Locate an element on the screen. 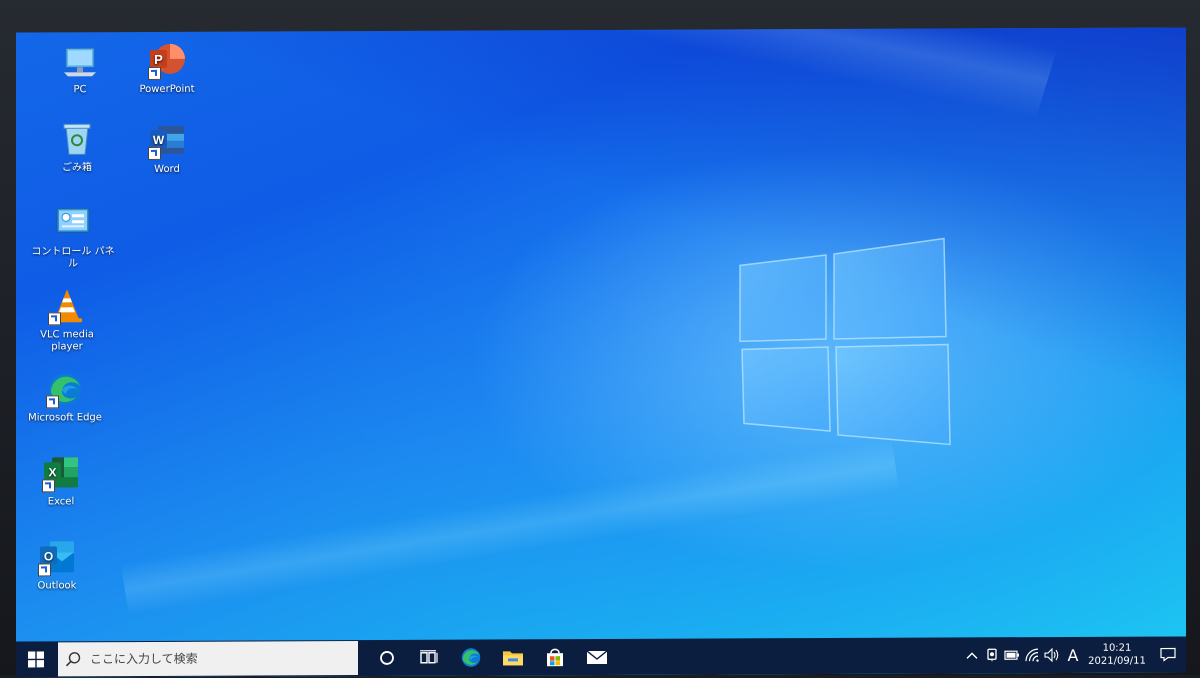 The image size is (1200, 678). desktop-icon-label: Word is located at coordinates (167, 169).